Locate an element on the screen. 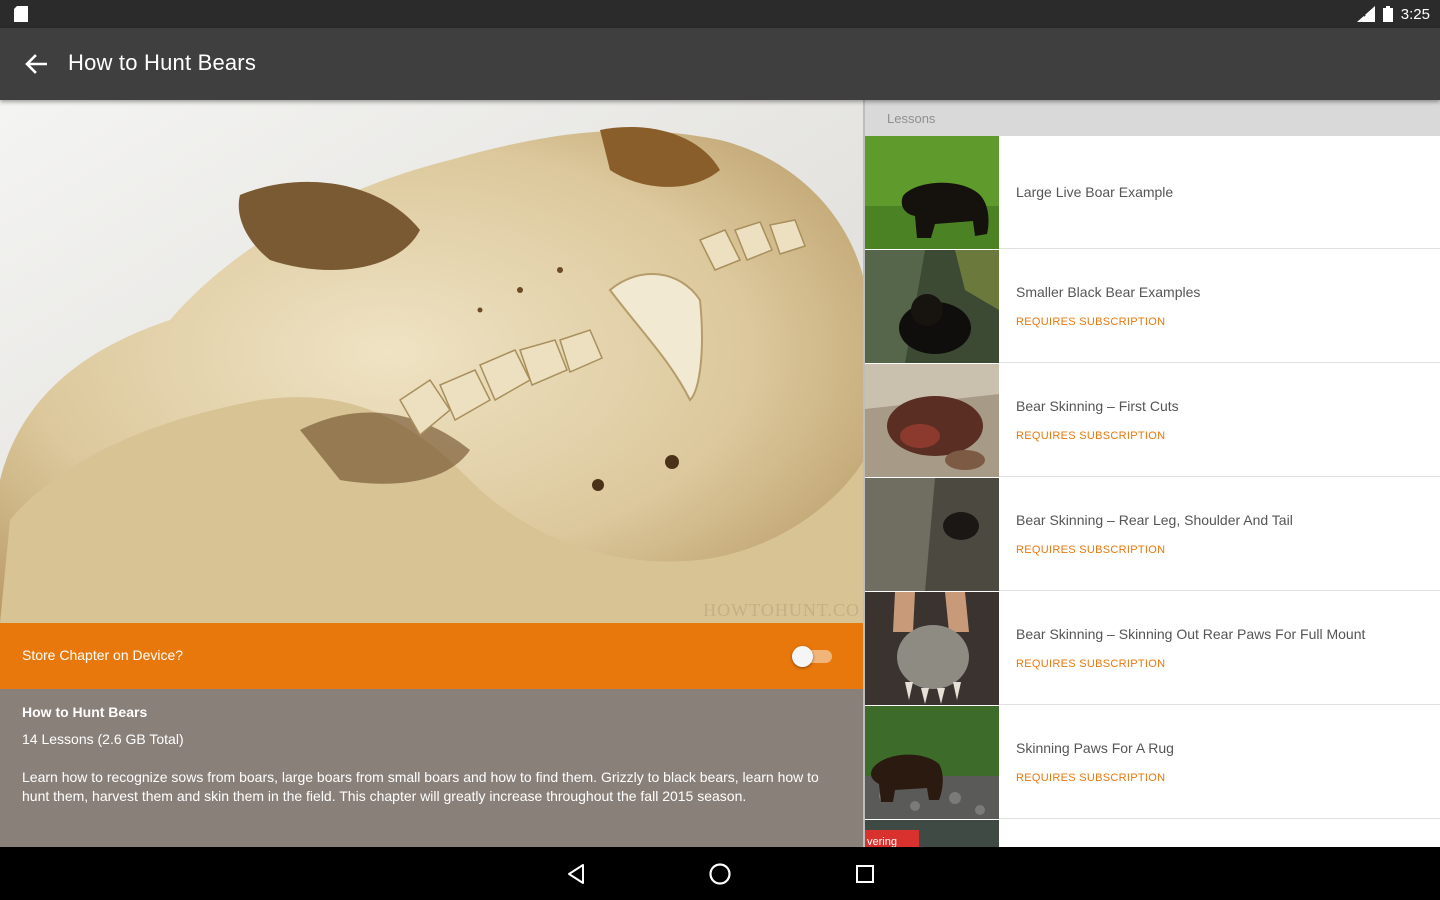  nav-recents-button is located at coordinates (865, 874).